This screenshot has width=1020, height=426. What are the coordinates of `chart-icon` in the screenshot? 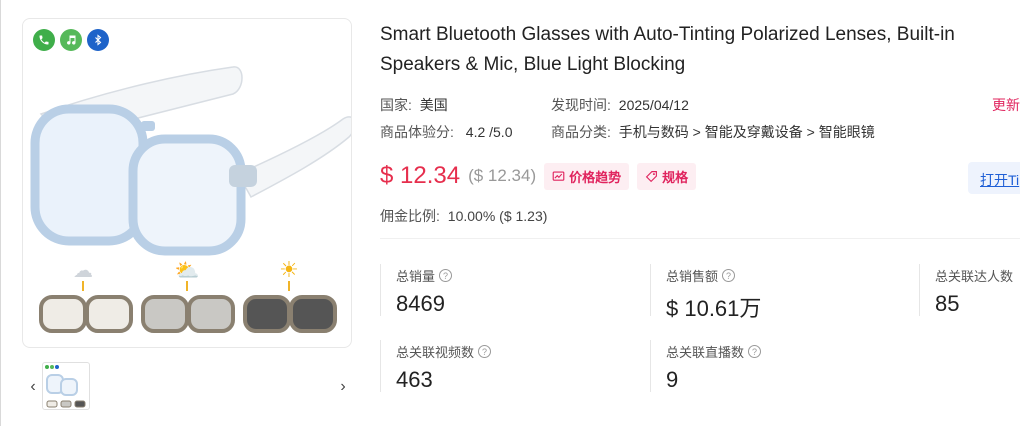 It's located at (558, 175).